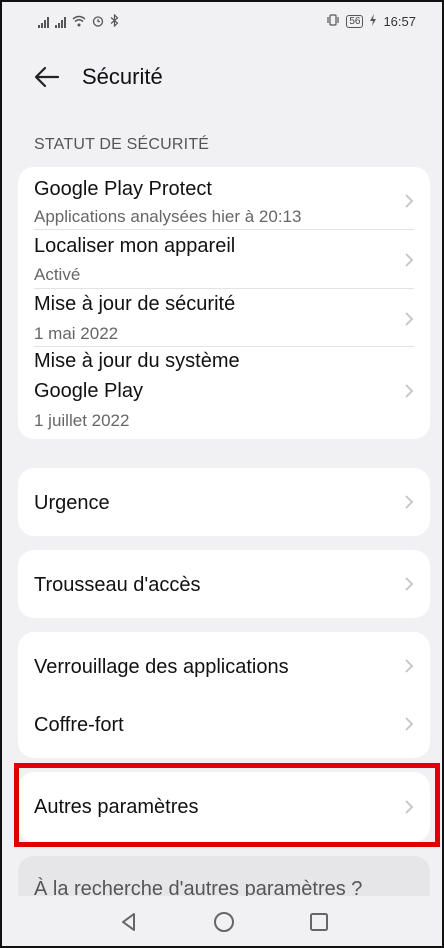 This screenshot has height=948, width=444. What do you see at coordinates (399, 21) in the screenshot?
I see `clock: 16:57` at bounding box center [399, 21].